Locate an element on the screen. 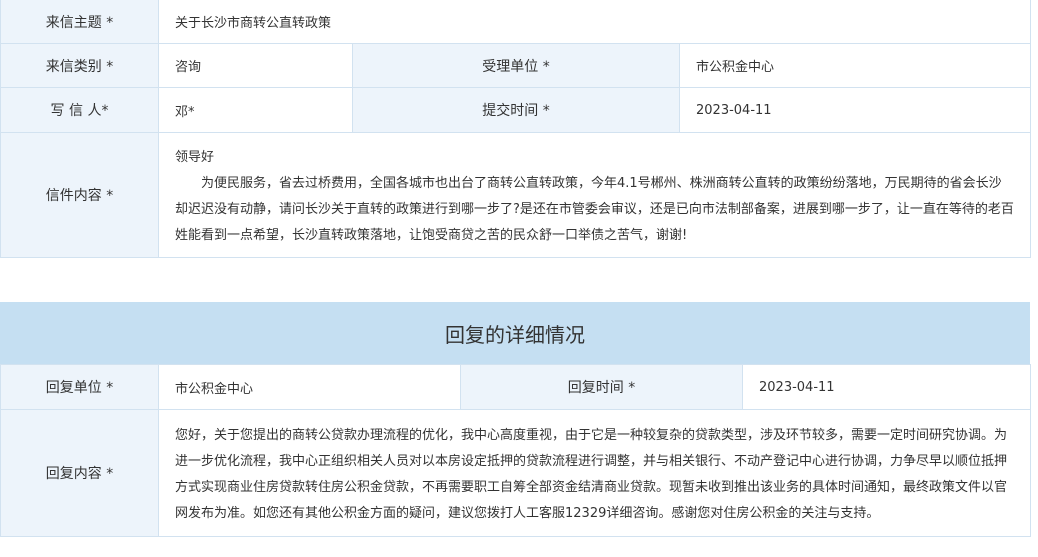 Image resolution: width=1038 pixels, height=557 pixels. letter-greeting: 领导好 is located at coordinates (195, 157).